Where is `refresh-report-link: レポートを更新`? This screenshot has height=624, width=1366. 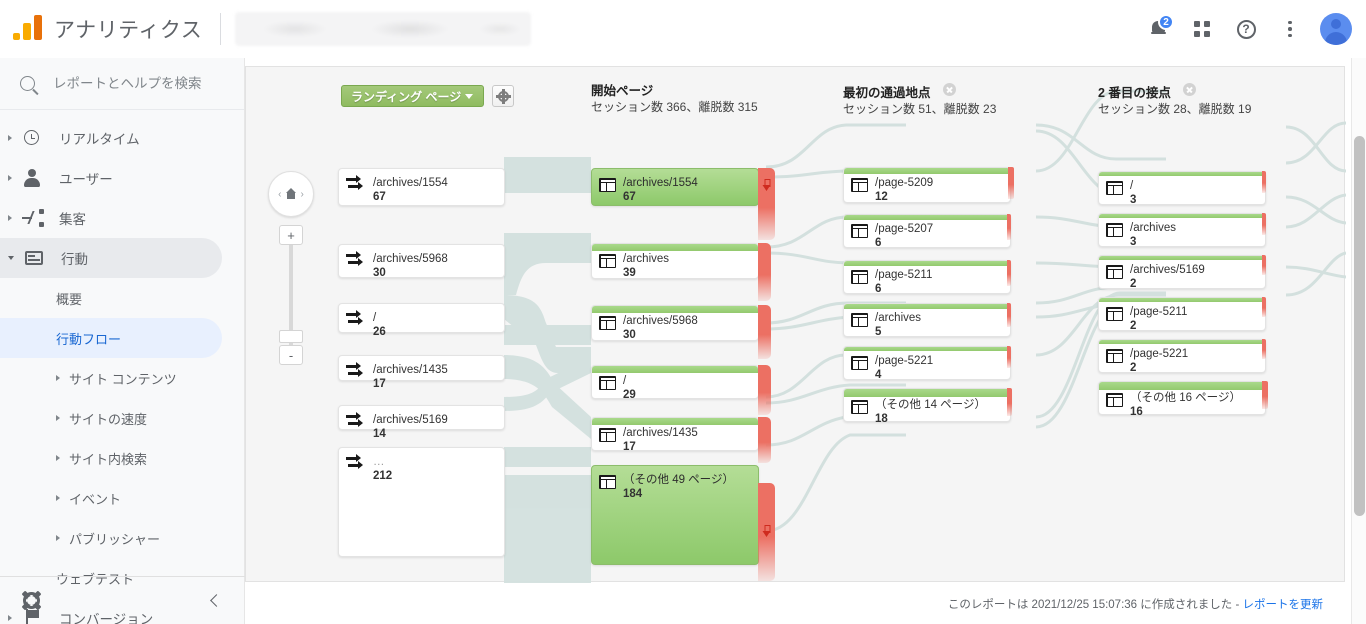 refresh-report-link: レポートを更新 is located at coordinates (1283, 604).